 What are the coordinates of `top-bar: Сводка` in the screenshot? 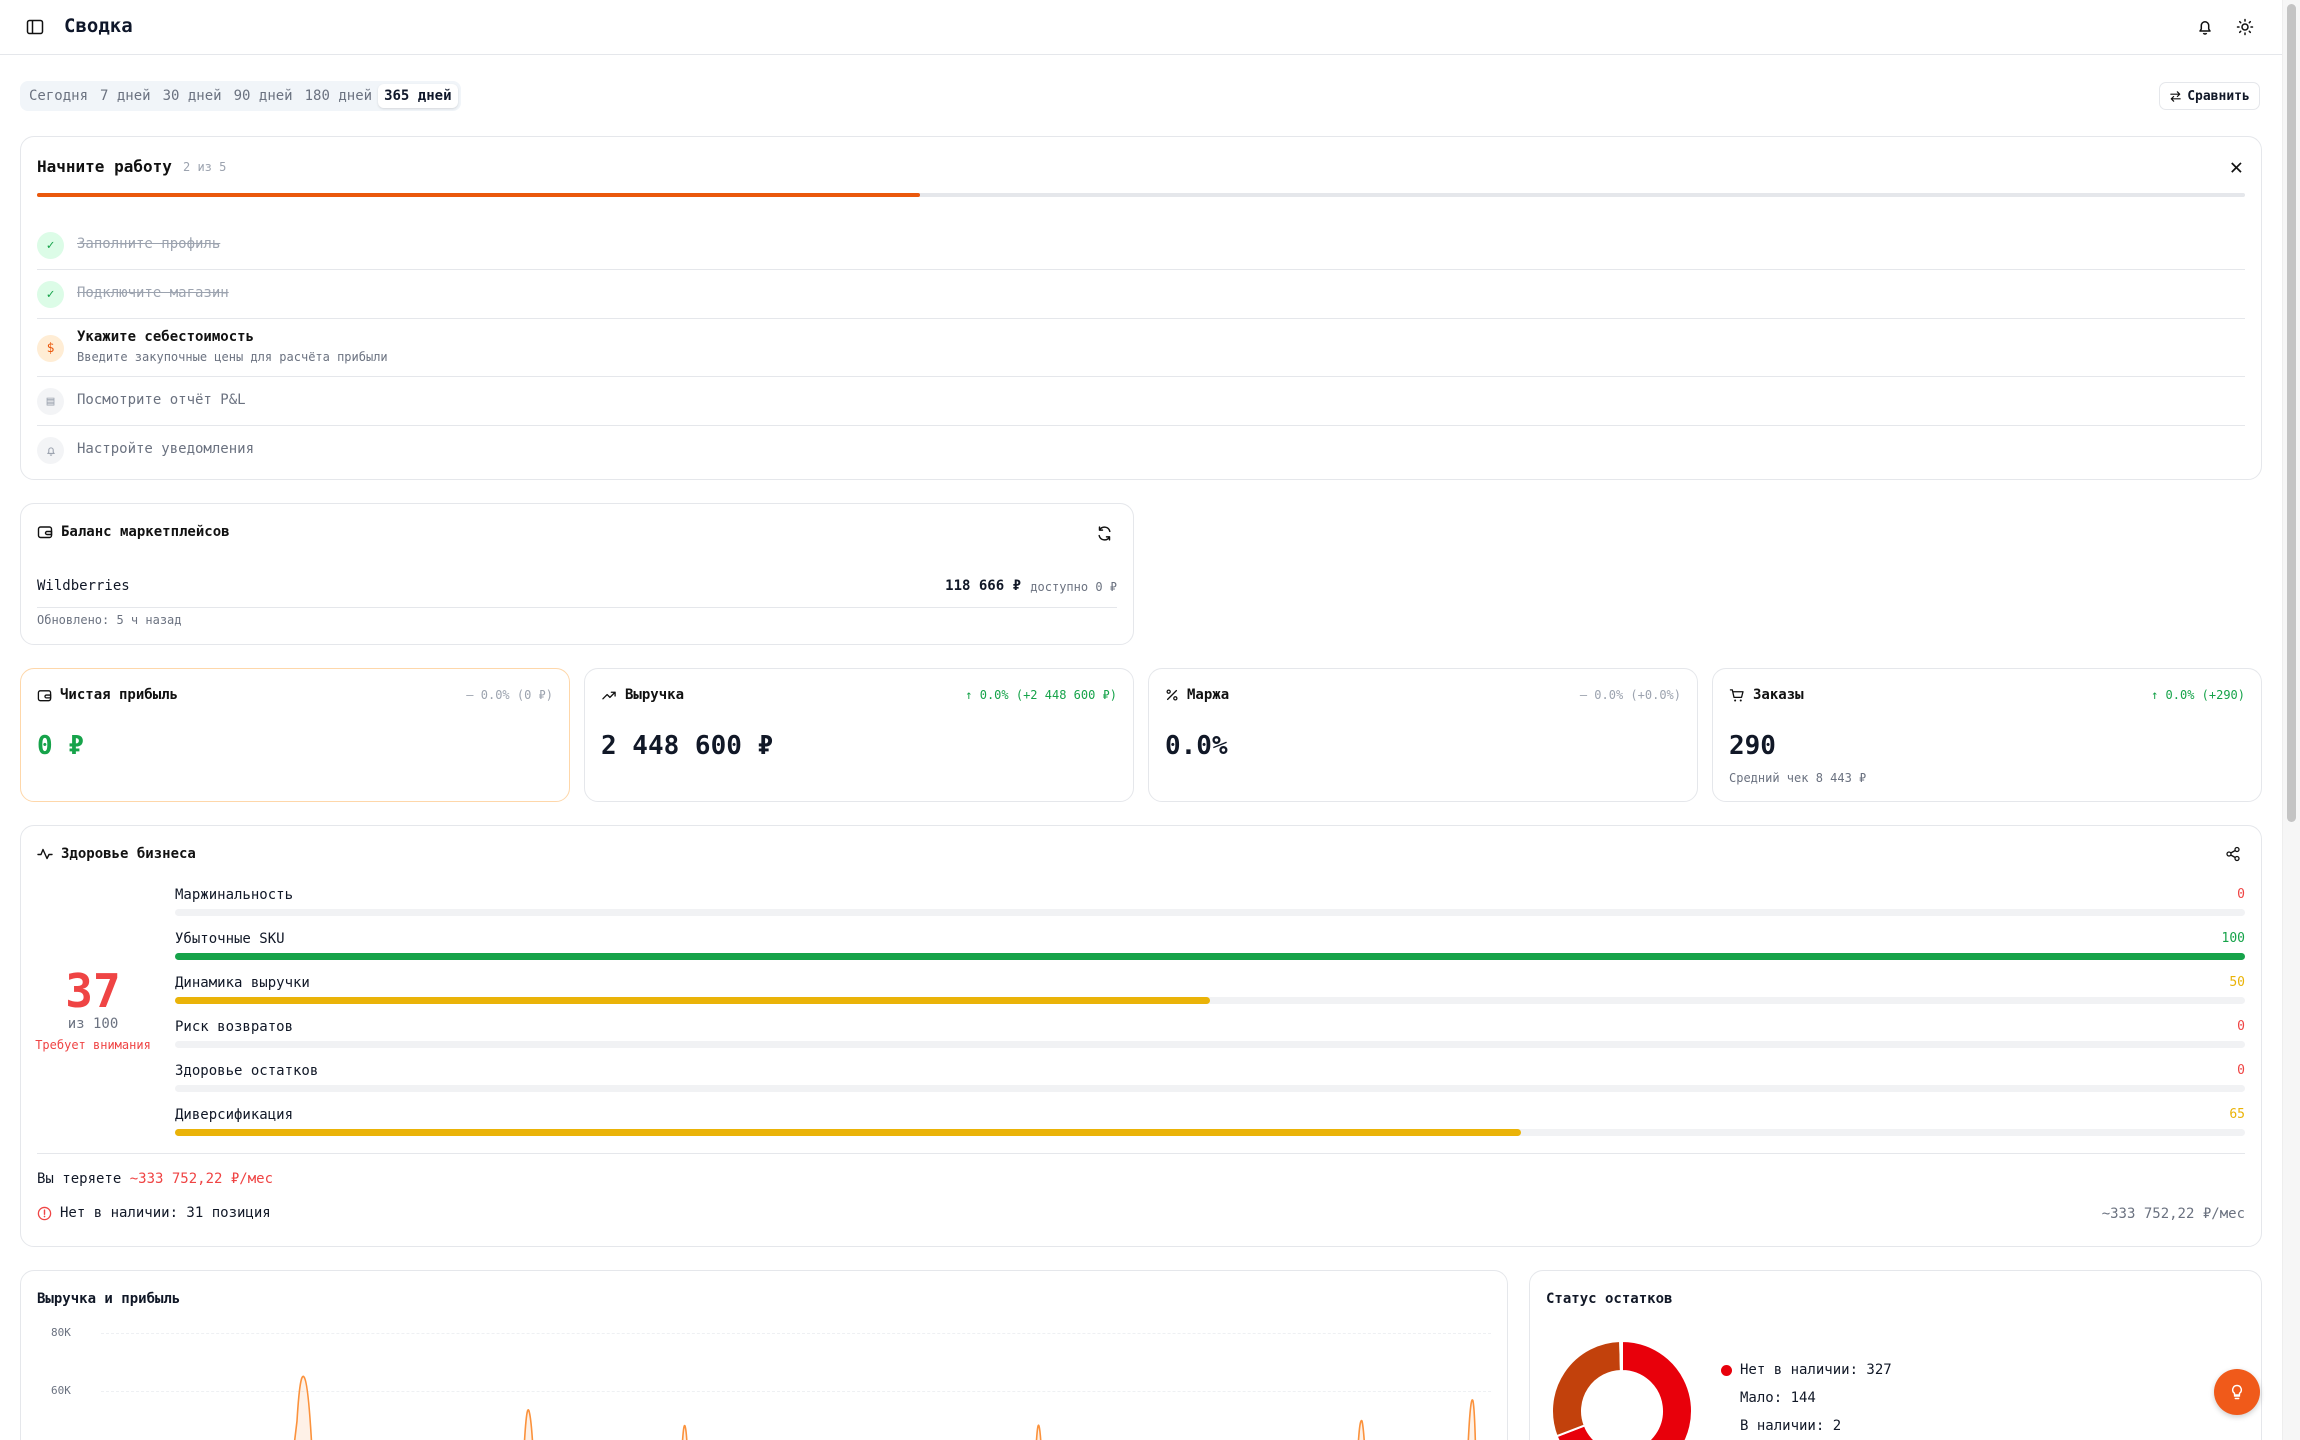 It's located at (1141, 27).